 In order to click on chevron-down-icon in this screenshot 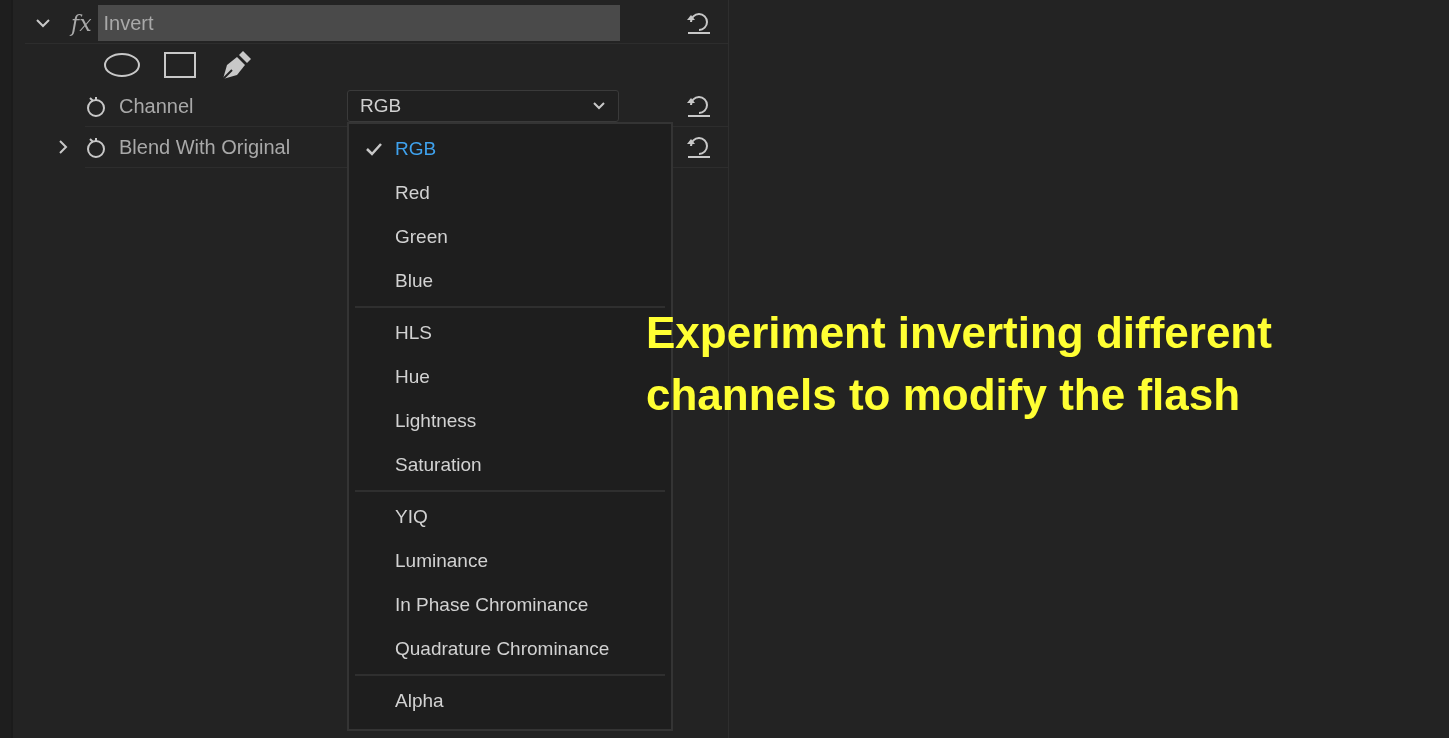, I will do `click(599, 106)`.